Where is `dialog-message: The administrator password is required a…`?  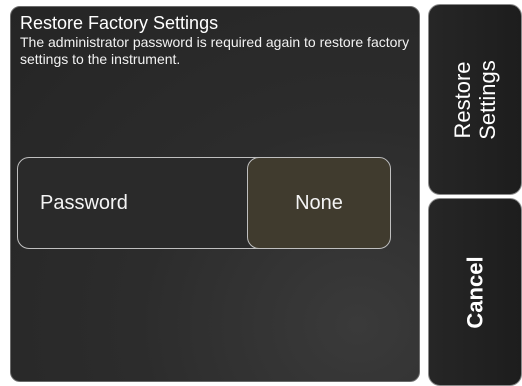 dialog-message: The administrator password is required a… is located at coordinates (215, 50).